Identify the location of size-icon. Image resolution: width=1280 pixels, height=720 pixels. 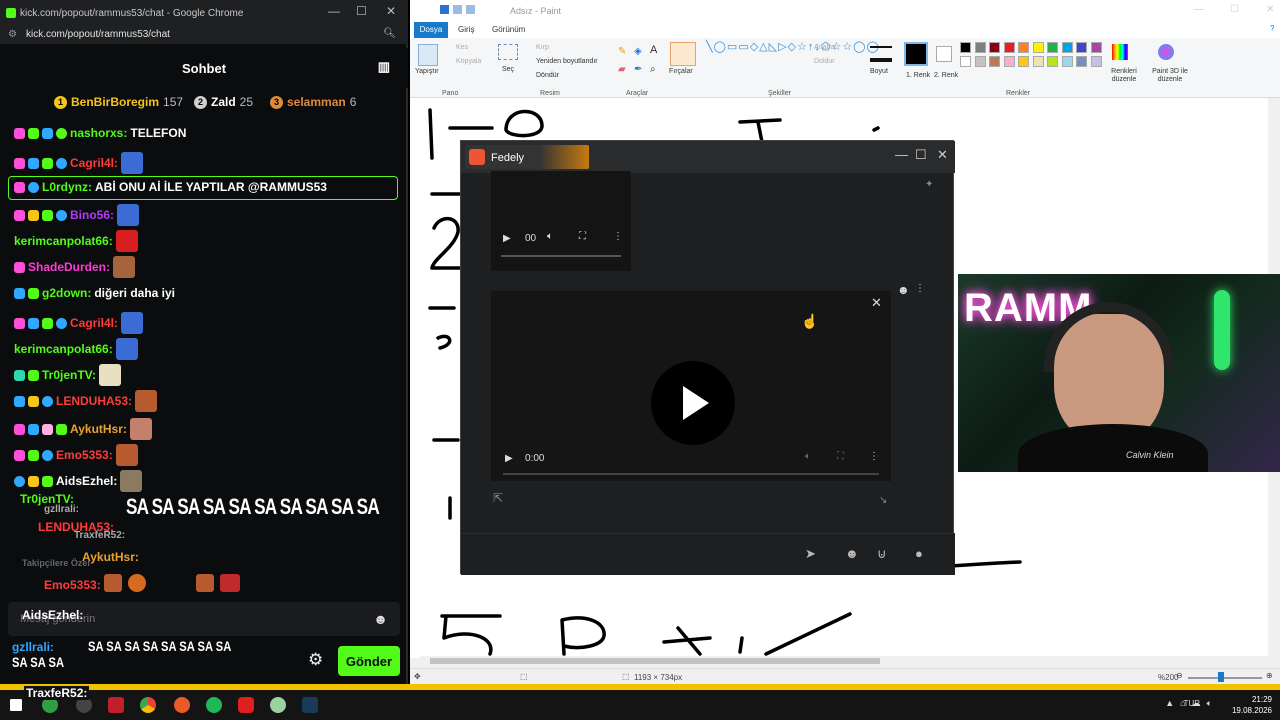
(881, 54).